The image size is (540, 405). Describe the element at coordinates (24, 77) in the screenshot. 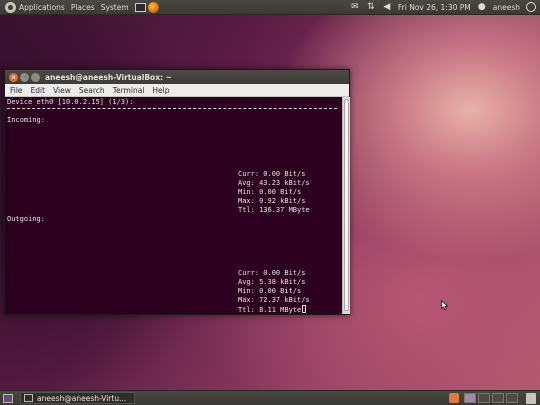

I see `minimize-window-button` at that location.